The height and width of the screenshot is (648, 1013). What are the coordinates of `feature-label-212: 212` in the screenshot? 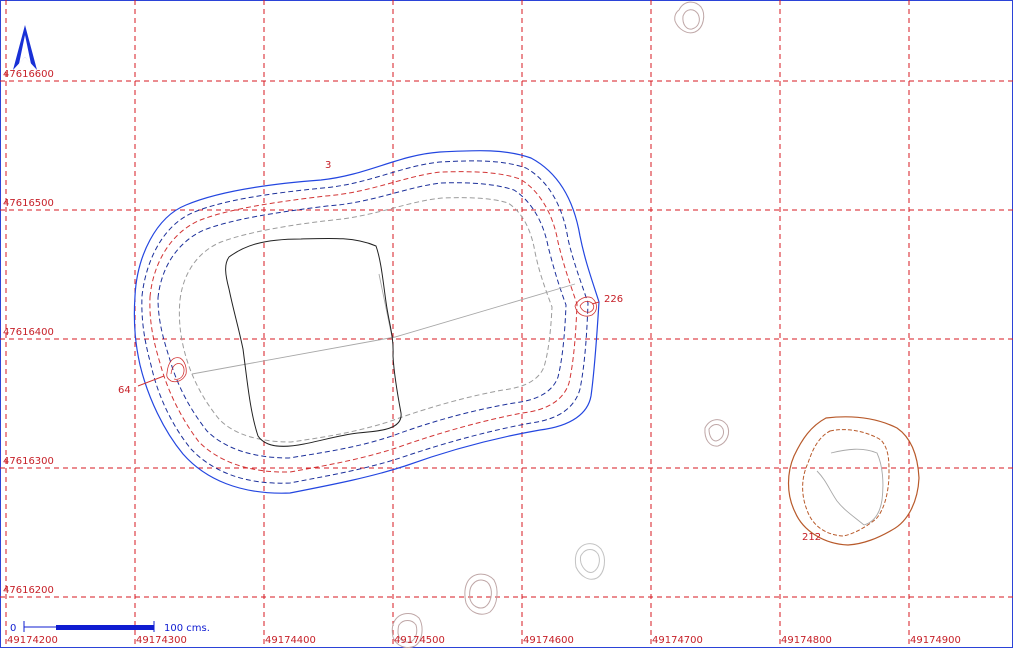 It's located at (811, 537).